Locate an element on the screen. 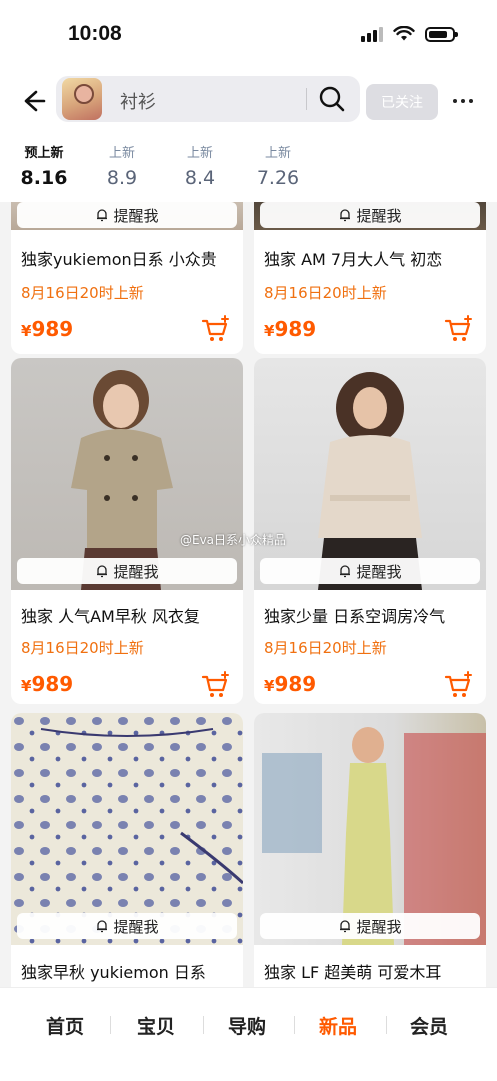  product-card: 提醒我 独家 LF 超美萌 可爱木耳 is located at coordinates (370, 850).